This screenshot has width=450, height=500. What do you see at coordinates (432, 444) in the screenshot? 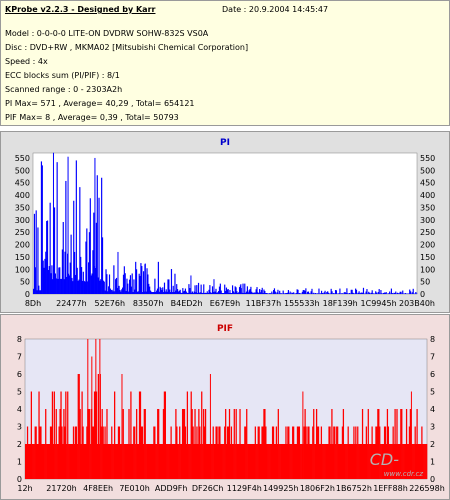
I see `pif-y-tick-label-right: 2` at bounding box center [432, 444].